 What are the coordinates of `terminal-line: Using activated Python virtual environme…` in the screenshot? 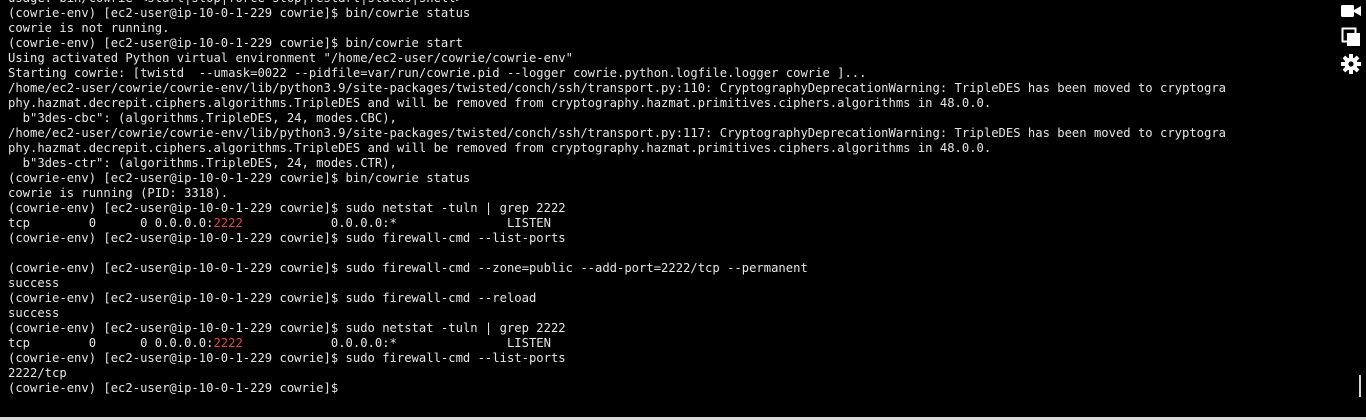 It's located at (290, 58).